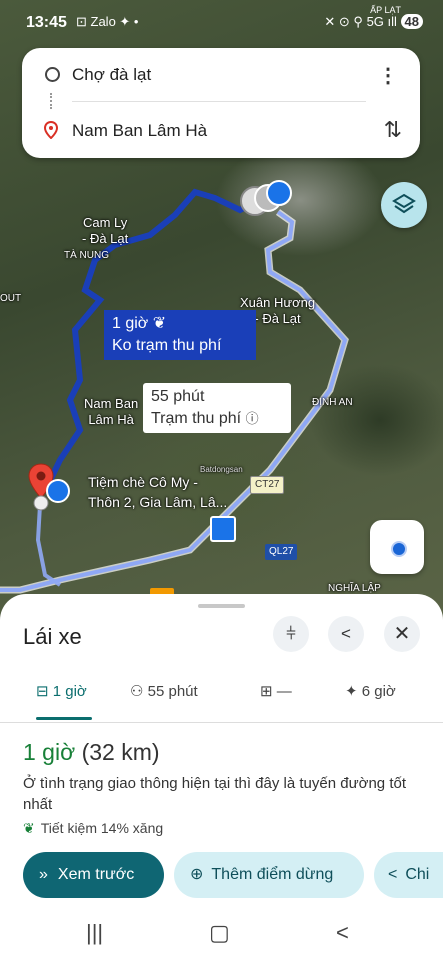  What do you see at coordinates (11, 298) in the screenshot?
I see `map-label-out: OUT` at bounding box center [11, 298].